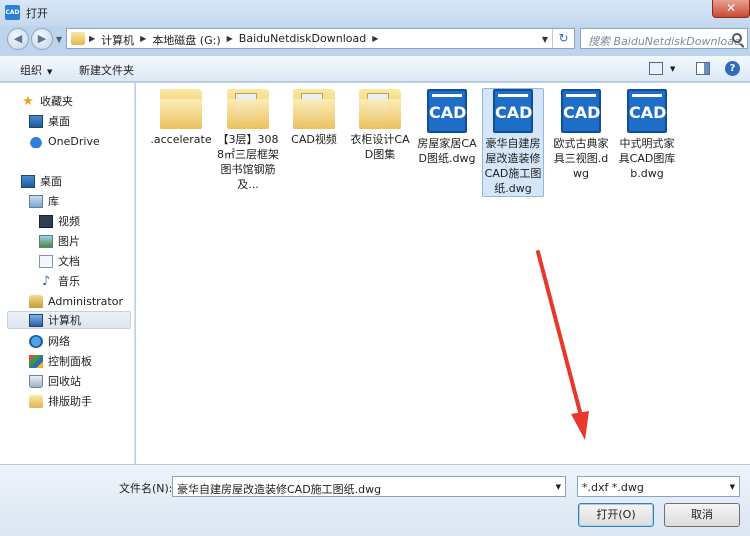 The width and height of the screenshot is (750, 536). Describe the element at coordinates (28, 101) in the screenshot. I see `star-icon: ★` at that location.